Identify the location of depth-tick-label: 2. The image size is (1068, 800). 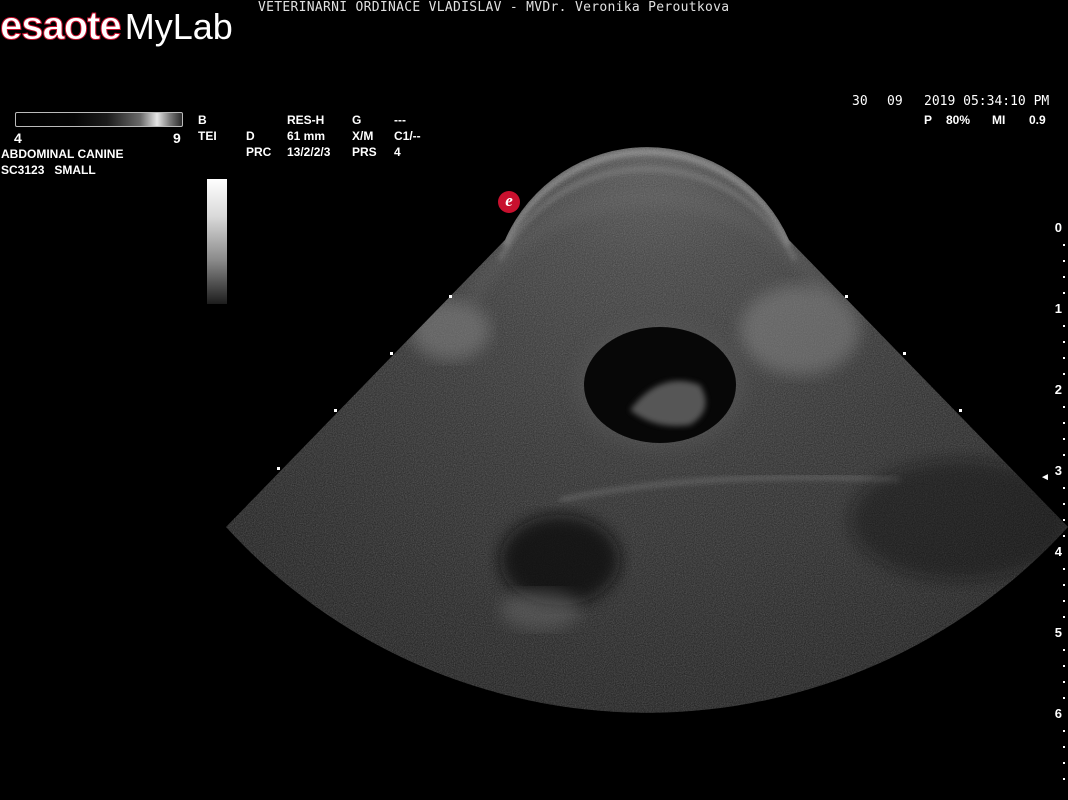
(1058, 389).